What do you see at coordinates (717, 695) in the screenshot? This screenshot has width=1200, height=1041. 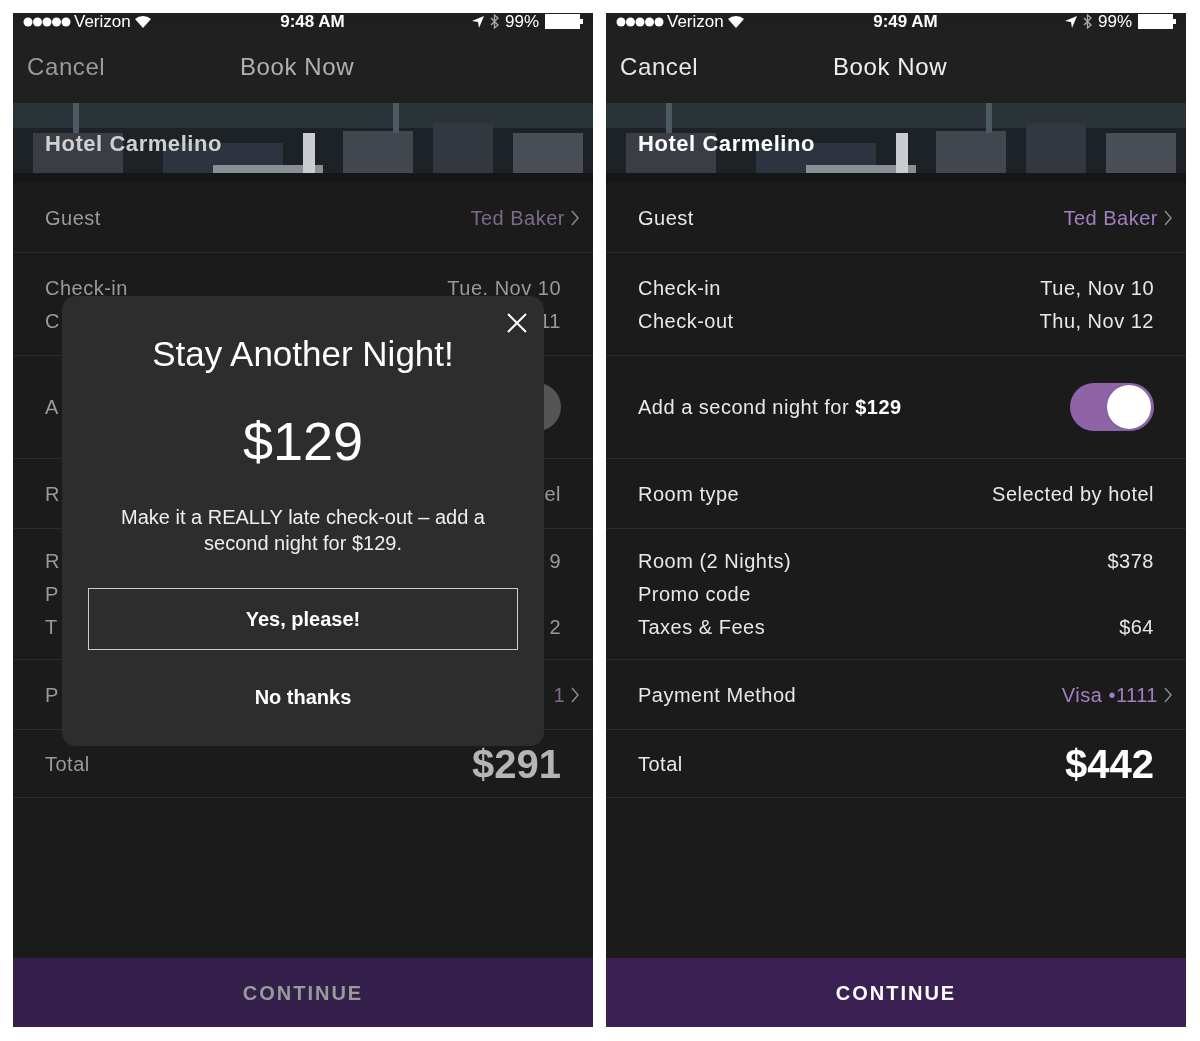 I see `row-label: Payment Method` at bounding box center [717, 695].